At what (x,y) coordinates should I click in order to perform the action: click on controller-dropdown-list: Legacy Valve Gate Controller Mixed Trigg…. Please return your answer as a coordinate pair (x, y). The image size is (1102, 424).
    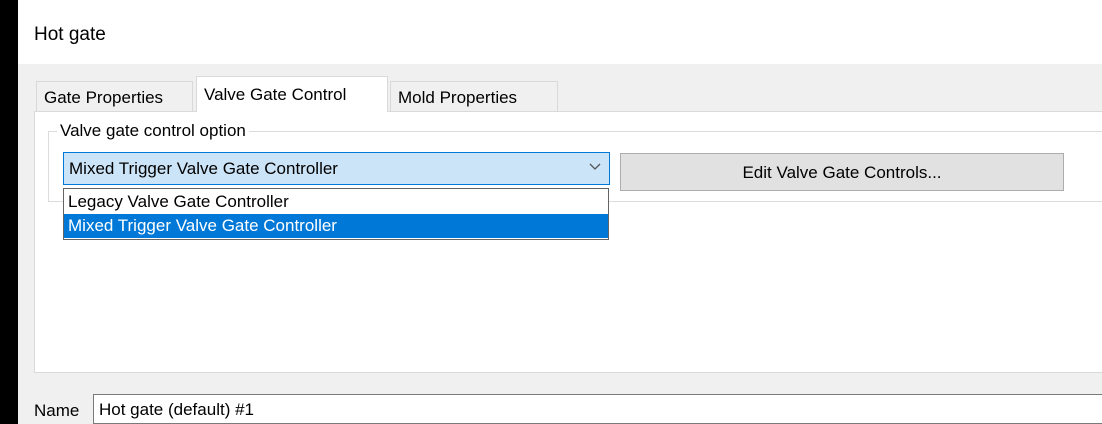
    Looking at the image, I should click on (336, 214).